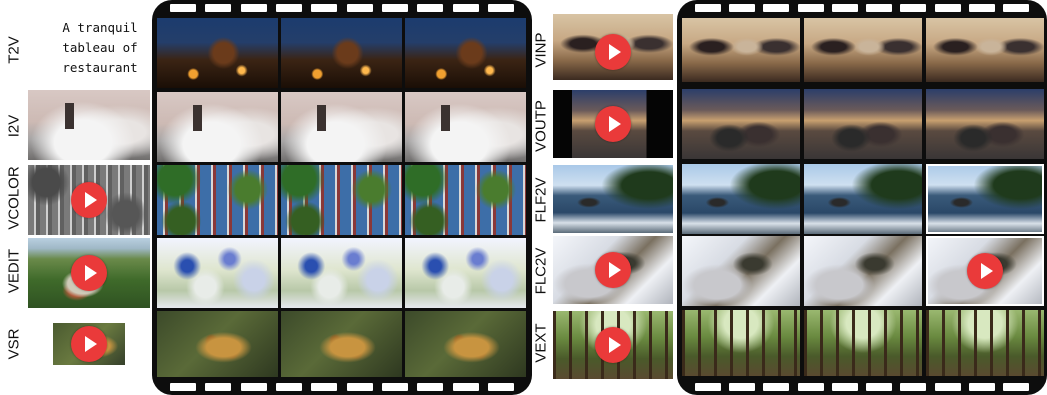  I want to click on flf2v-input-image, so click(613, 199).